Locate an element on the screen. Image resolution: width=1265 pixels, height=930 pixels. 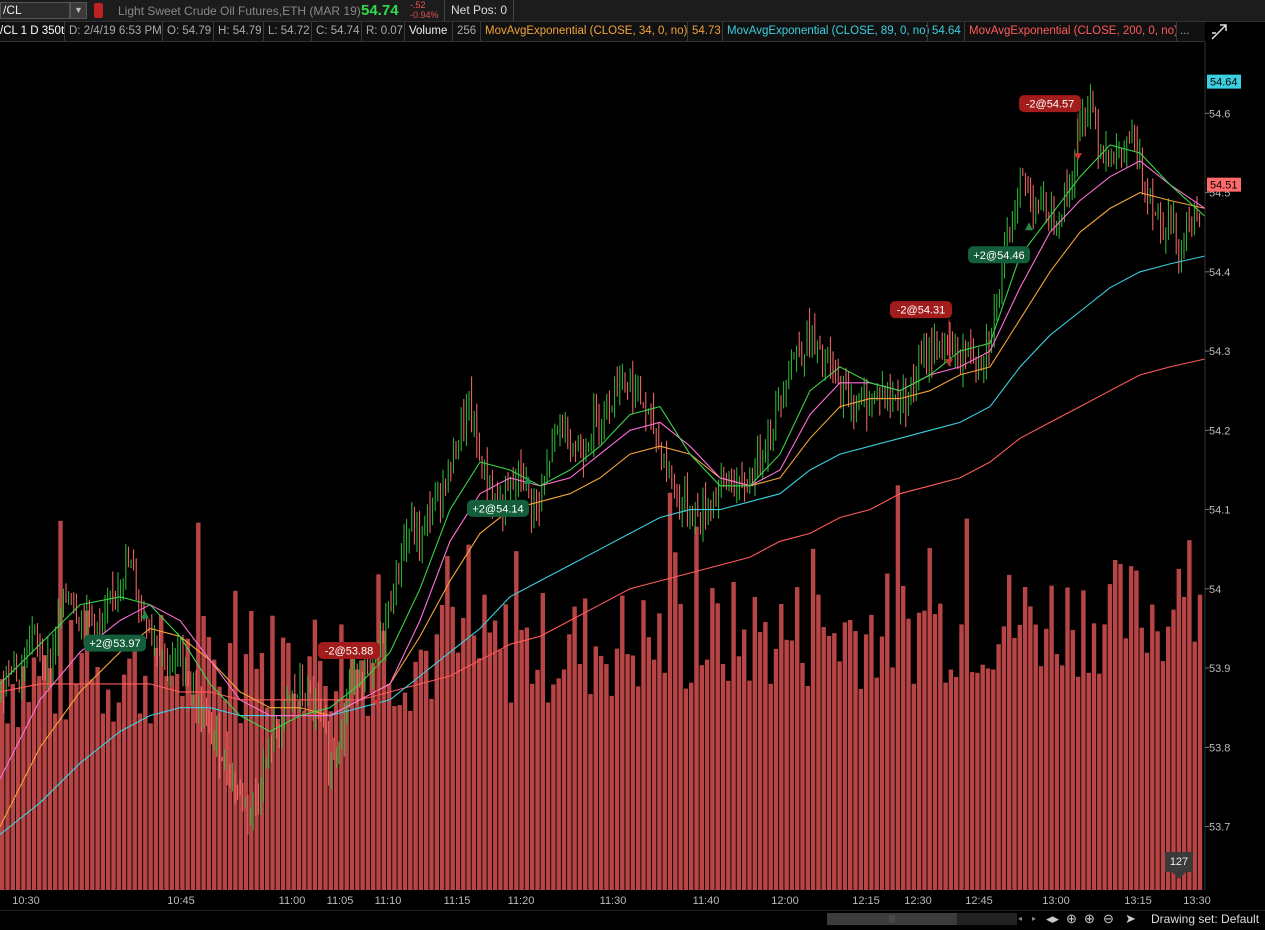
x-tick-label: 10:30 is located at coordinates (26, 901).